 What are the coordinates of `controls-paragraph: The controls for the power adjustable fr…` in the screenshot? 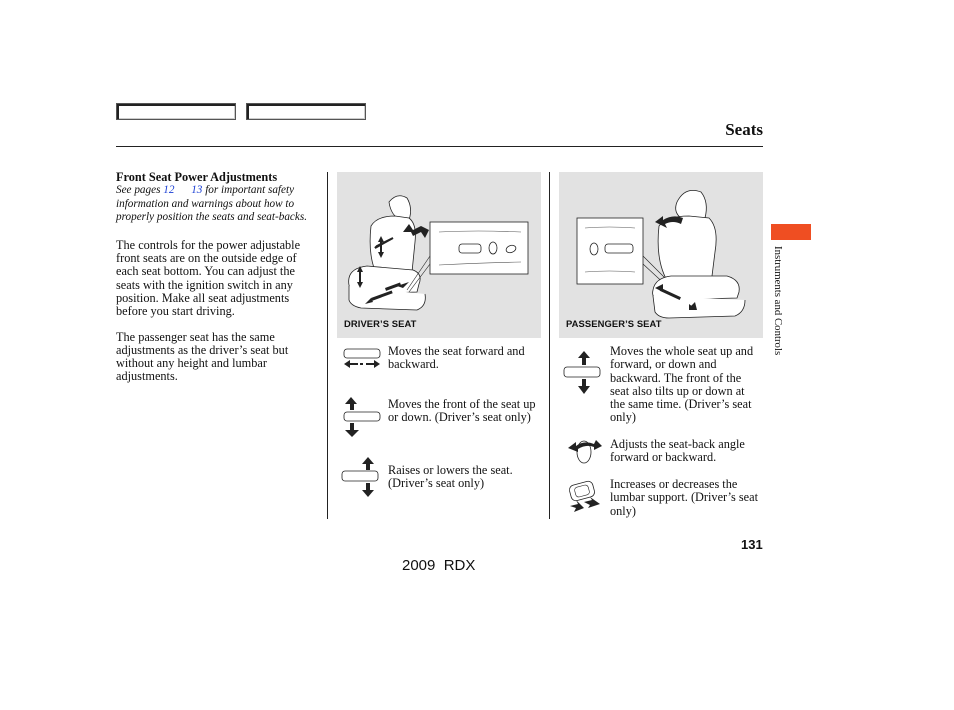 It's located at (208, 278).